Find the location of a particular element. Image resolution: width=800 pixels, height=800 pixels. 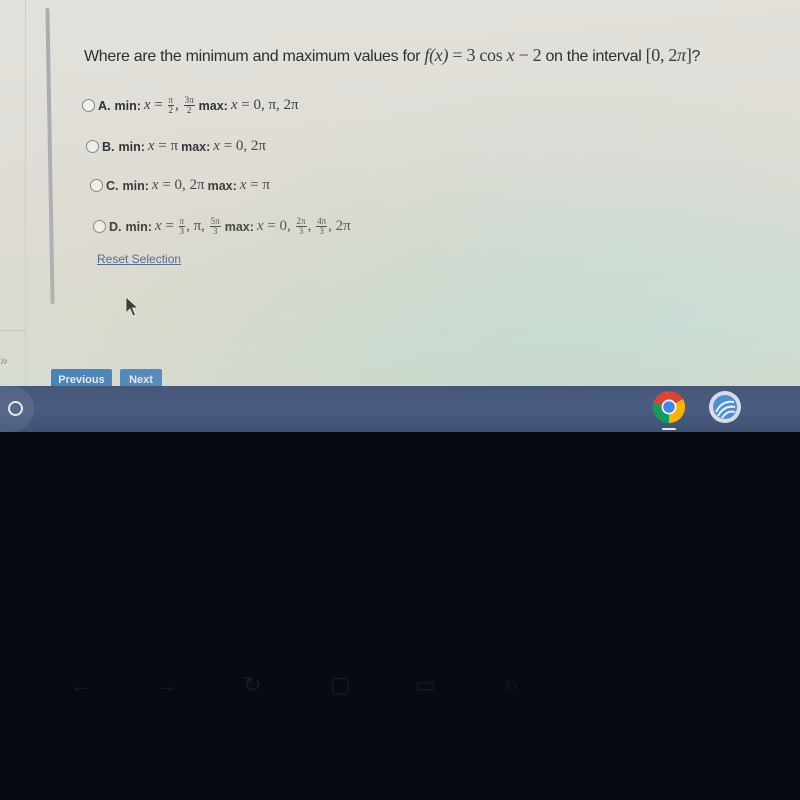

launcher-circle-icon is located at coordinates (15, 408).